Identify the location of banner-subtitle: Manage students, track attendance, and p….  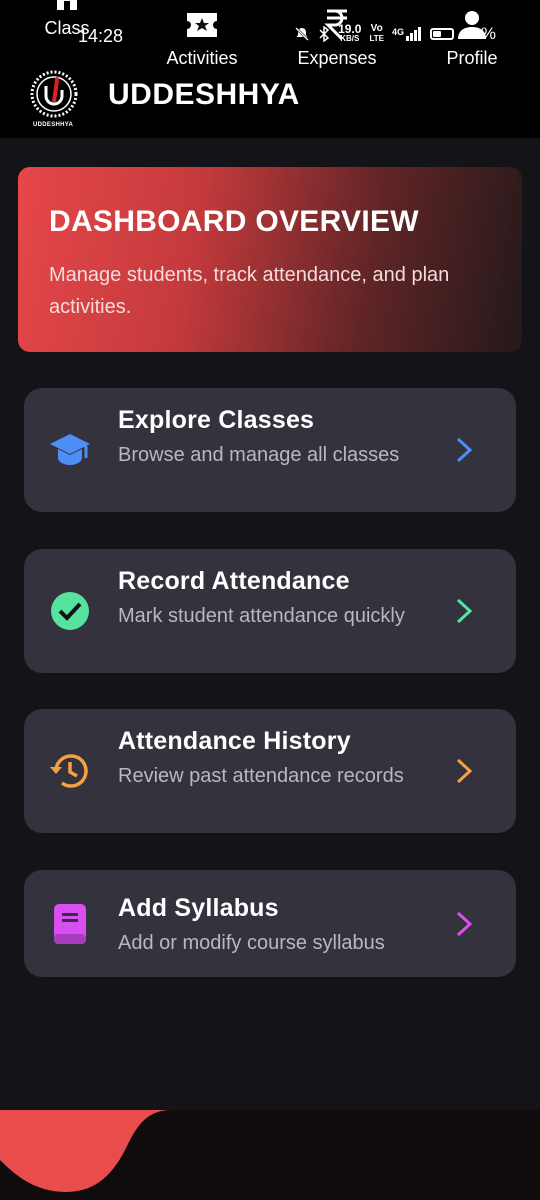
(249, 291).